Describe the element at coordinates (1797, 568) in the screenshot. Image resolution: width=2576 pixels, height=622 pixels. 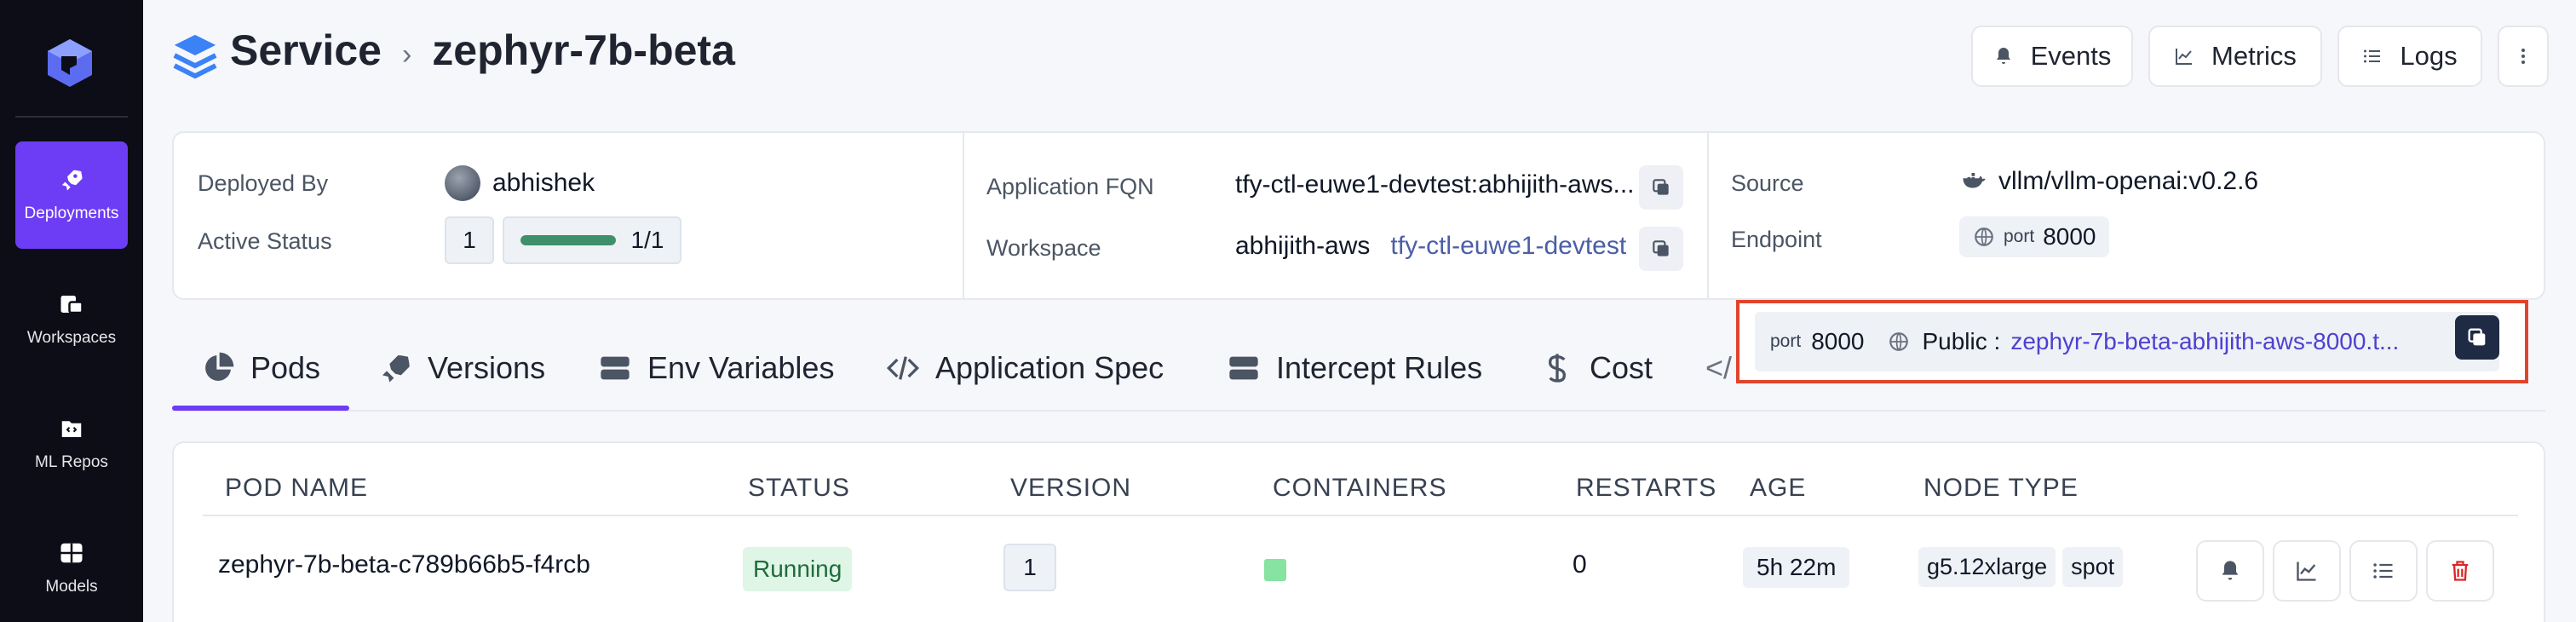
I see `age-chip: 5h 22m` at that location.